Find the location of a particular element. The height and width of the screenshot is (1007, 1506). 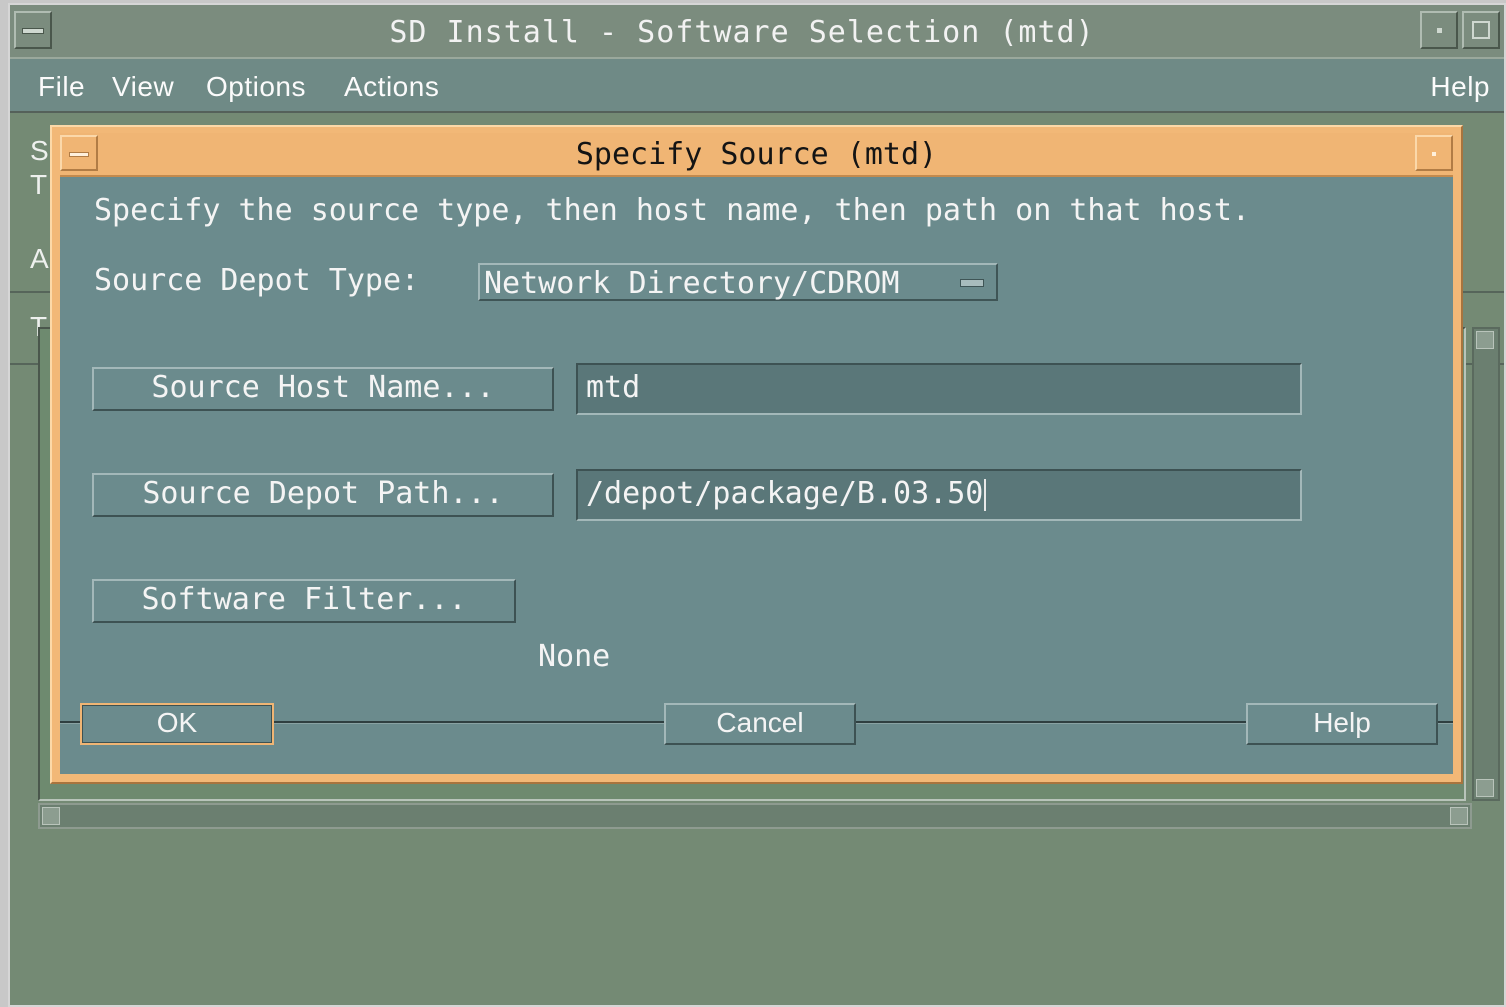

maximize-button is located at coordinates (1481, 30).